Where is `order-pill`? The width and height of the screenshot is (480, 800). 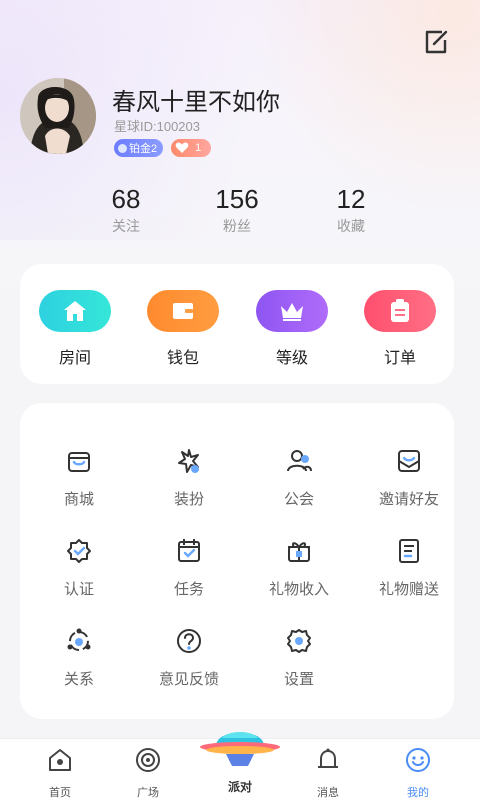
order-pill is located at coordinates (400, 311).